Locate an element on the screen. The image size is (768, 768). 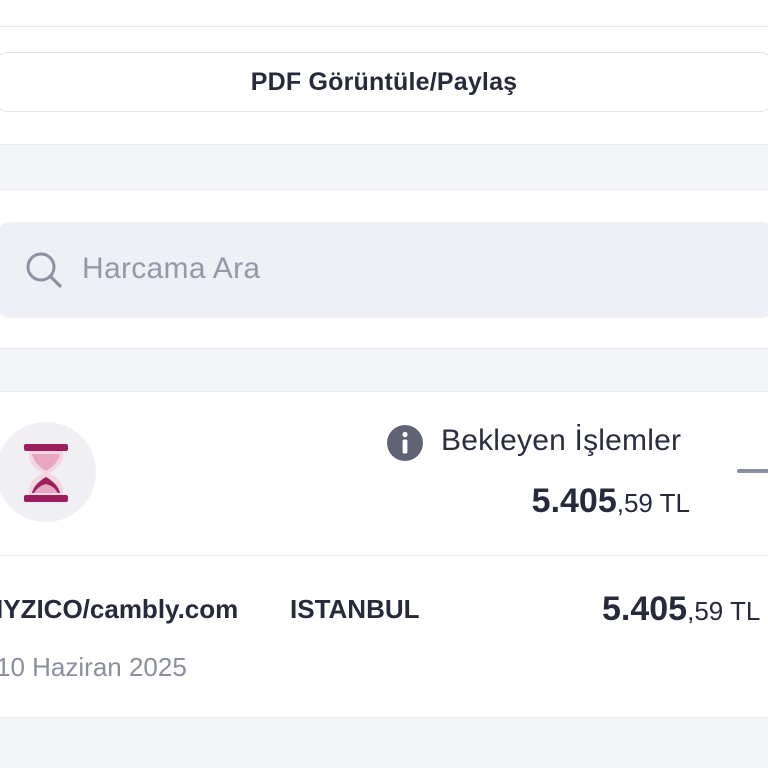
pending-amount: 5.405,59 TL is located at coordinates (611, 501).